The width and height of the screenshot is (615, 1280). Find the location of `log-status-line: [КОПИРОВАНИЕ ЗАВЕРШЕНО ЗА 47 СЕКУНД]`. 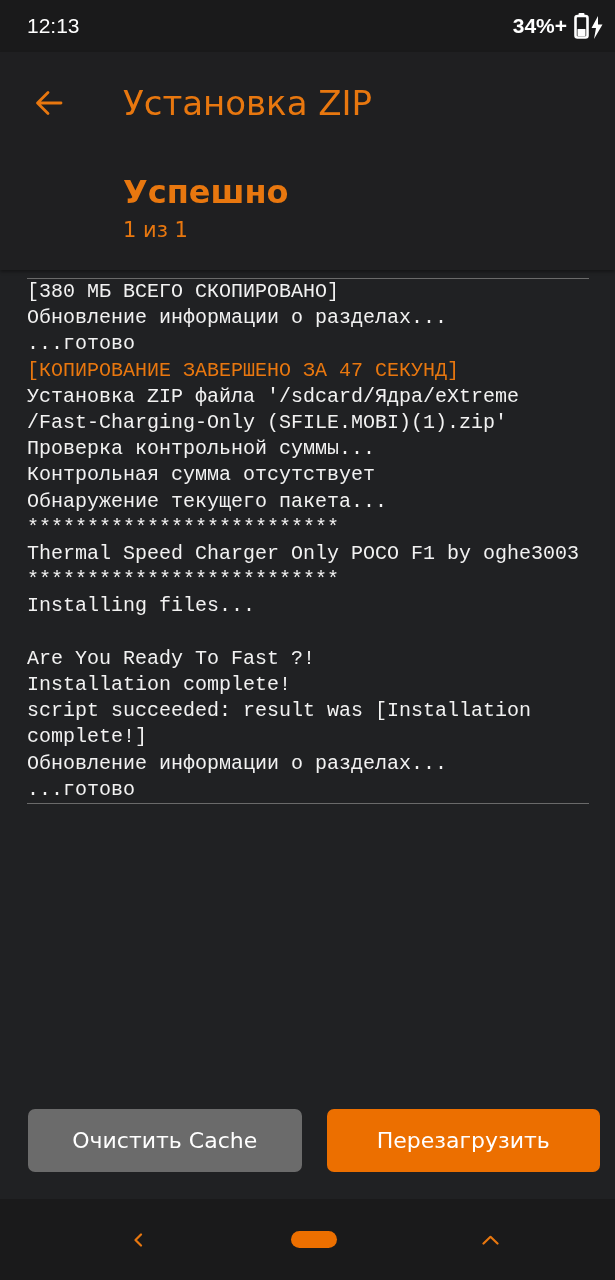

log-status-line: [КОПИРОВАНИЕ ЗАВЕРШЕНО ЗА 47 СЕКУНД] is located at coordinates (244, 370).